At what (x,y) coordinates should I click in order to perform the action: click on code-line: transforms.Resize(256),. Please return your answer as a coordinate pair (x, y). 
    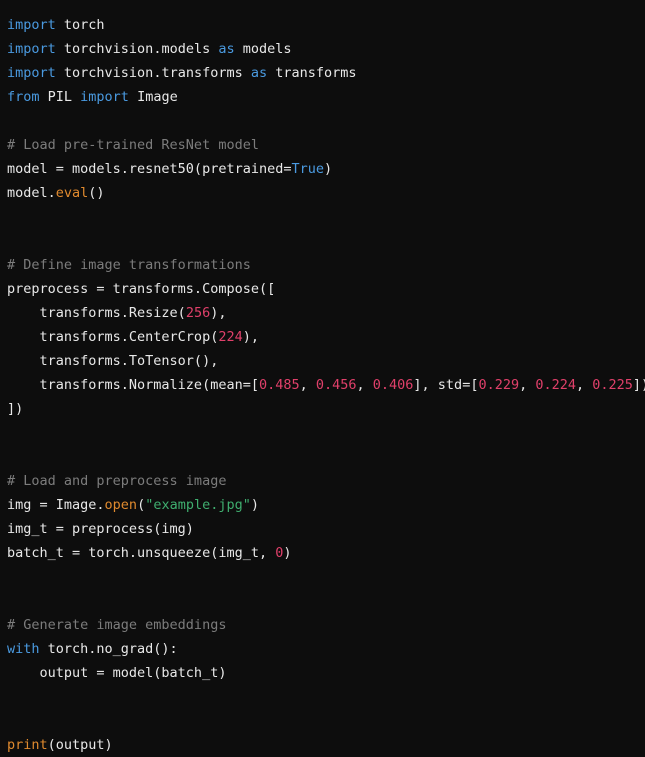
    Looking at the image, I should click on (326, 313).